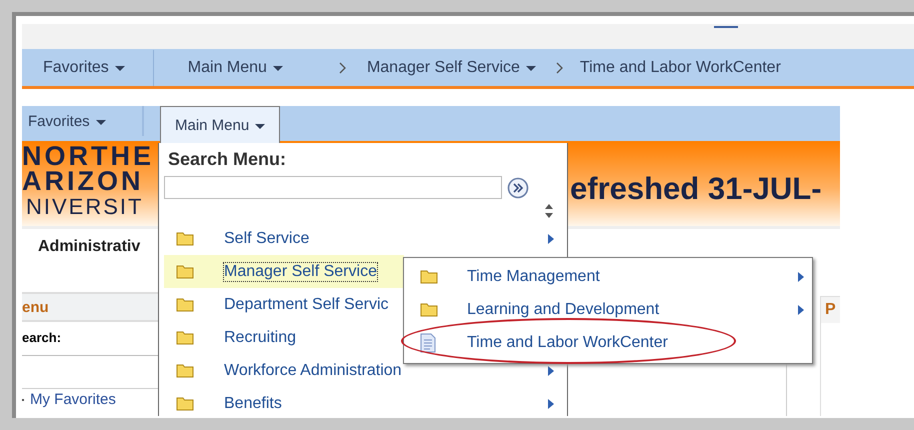  What do you see at coordinates (42, 337) in the screenshot?
I see `search-label: earch:` at bounding box center [42, 337].